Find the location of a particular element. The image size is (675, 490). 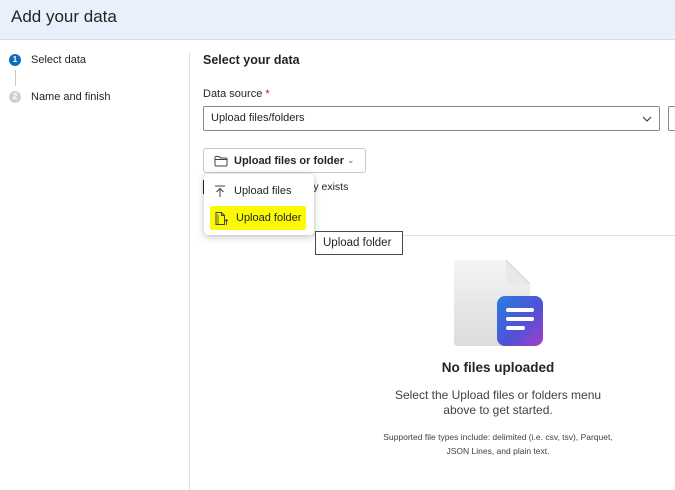

menu-item-label: Upload files is located at coordinates (263, 191).